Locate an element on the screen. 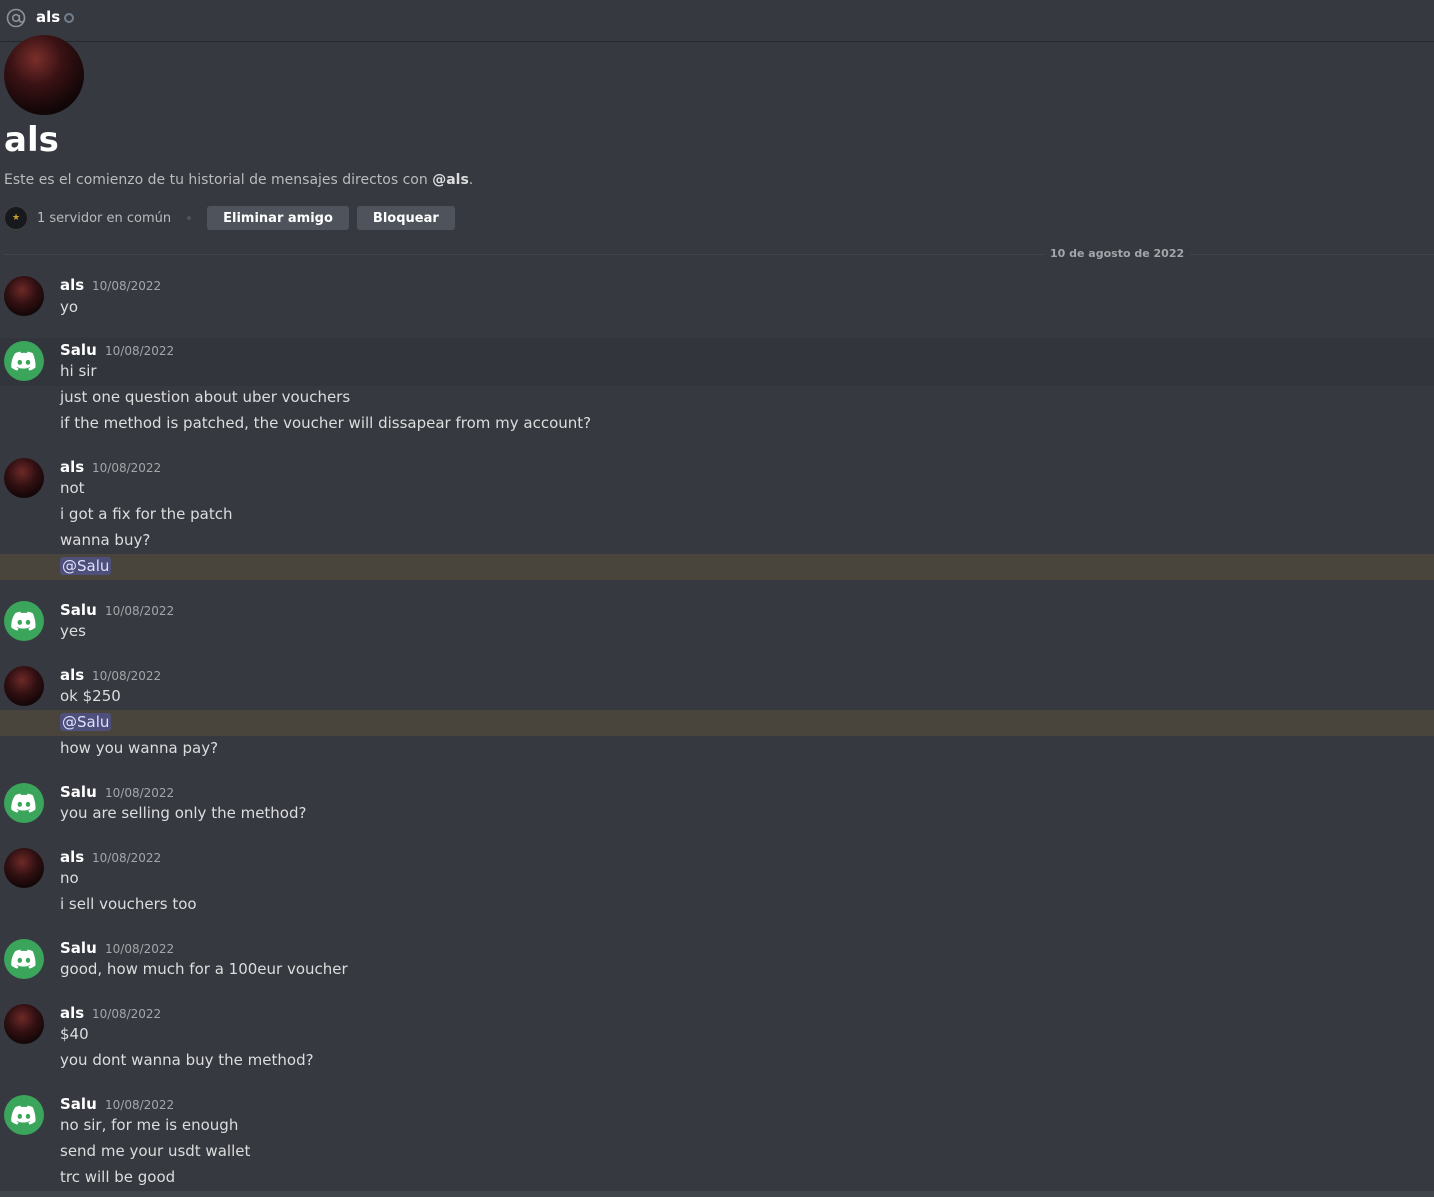  intro-username: als is located at coordinates (31, 140).